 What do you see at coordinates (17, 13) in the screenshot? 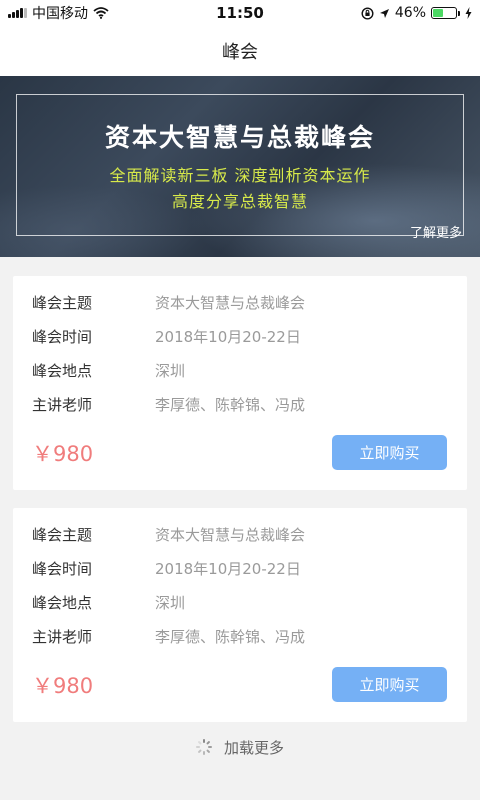
I see `signal-icon` at bounding box center [17, 13].